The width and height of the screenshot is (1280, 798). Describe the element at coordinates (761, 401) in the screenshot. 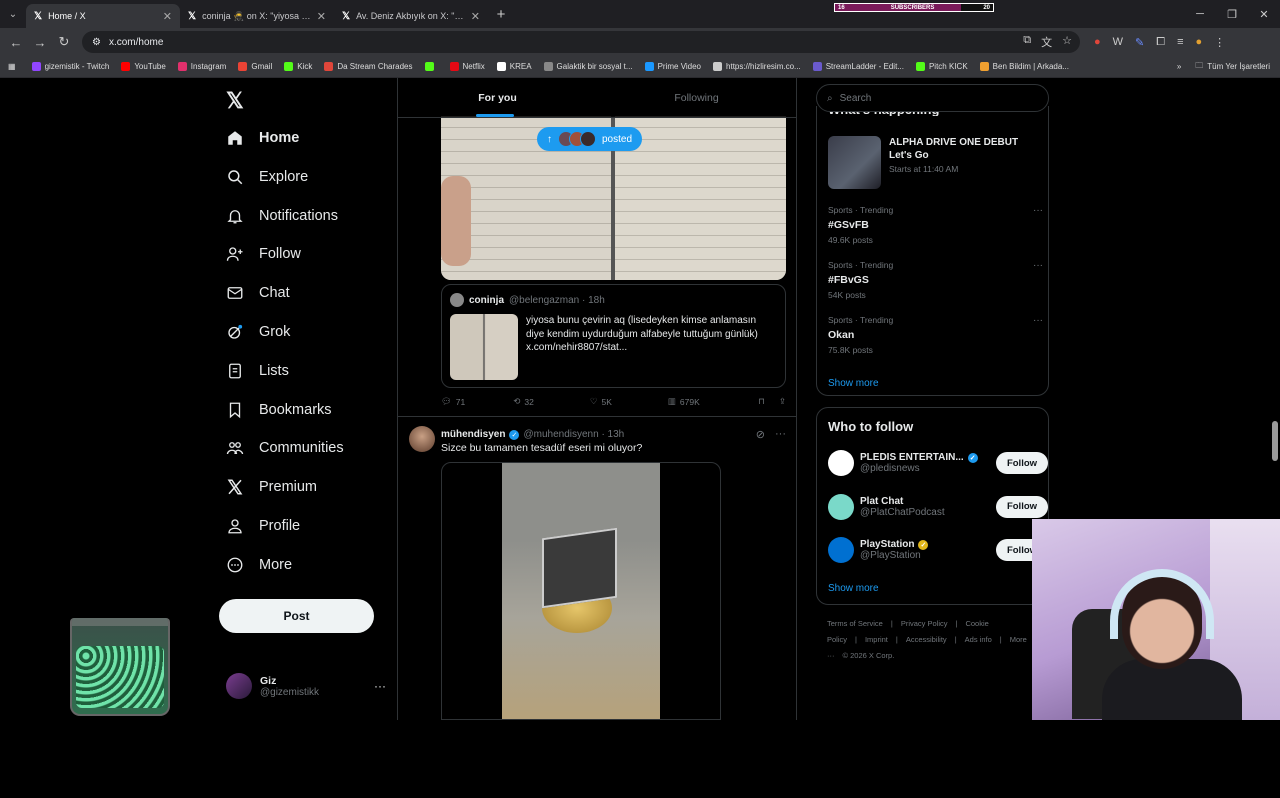

I see `bookmark-button: ⊓` at that location.